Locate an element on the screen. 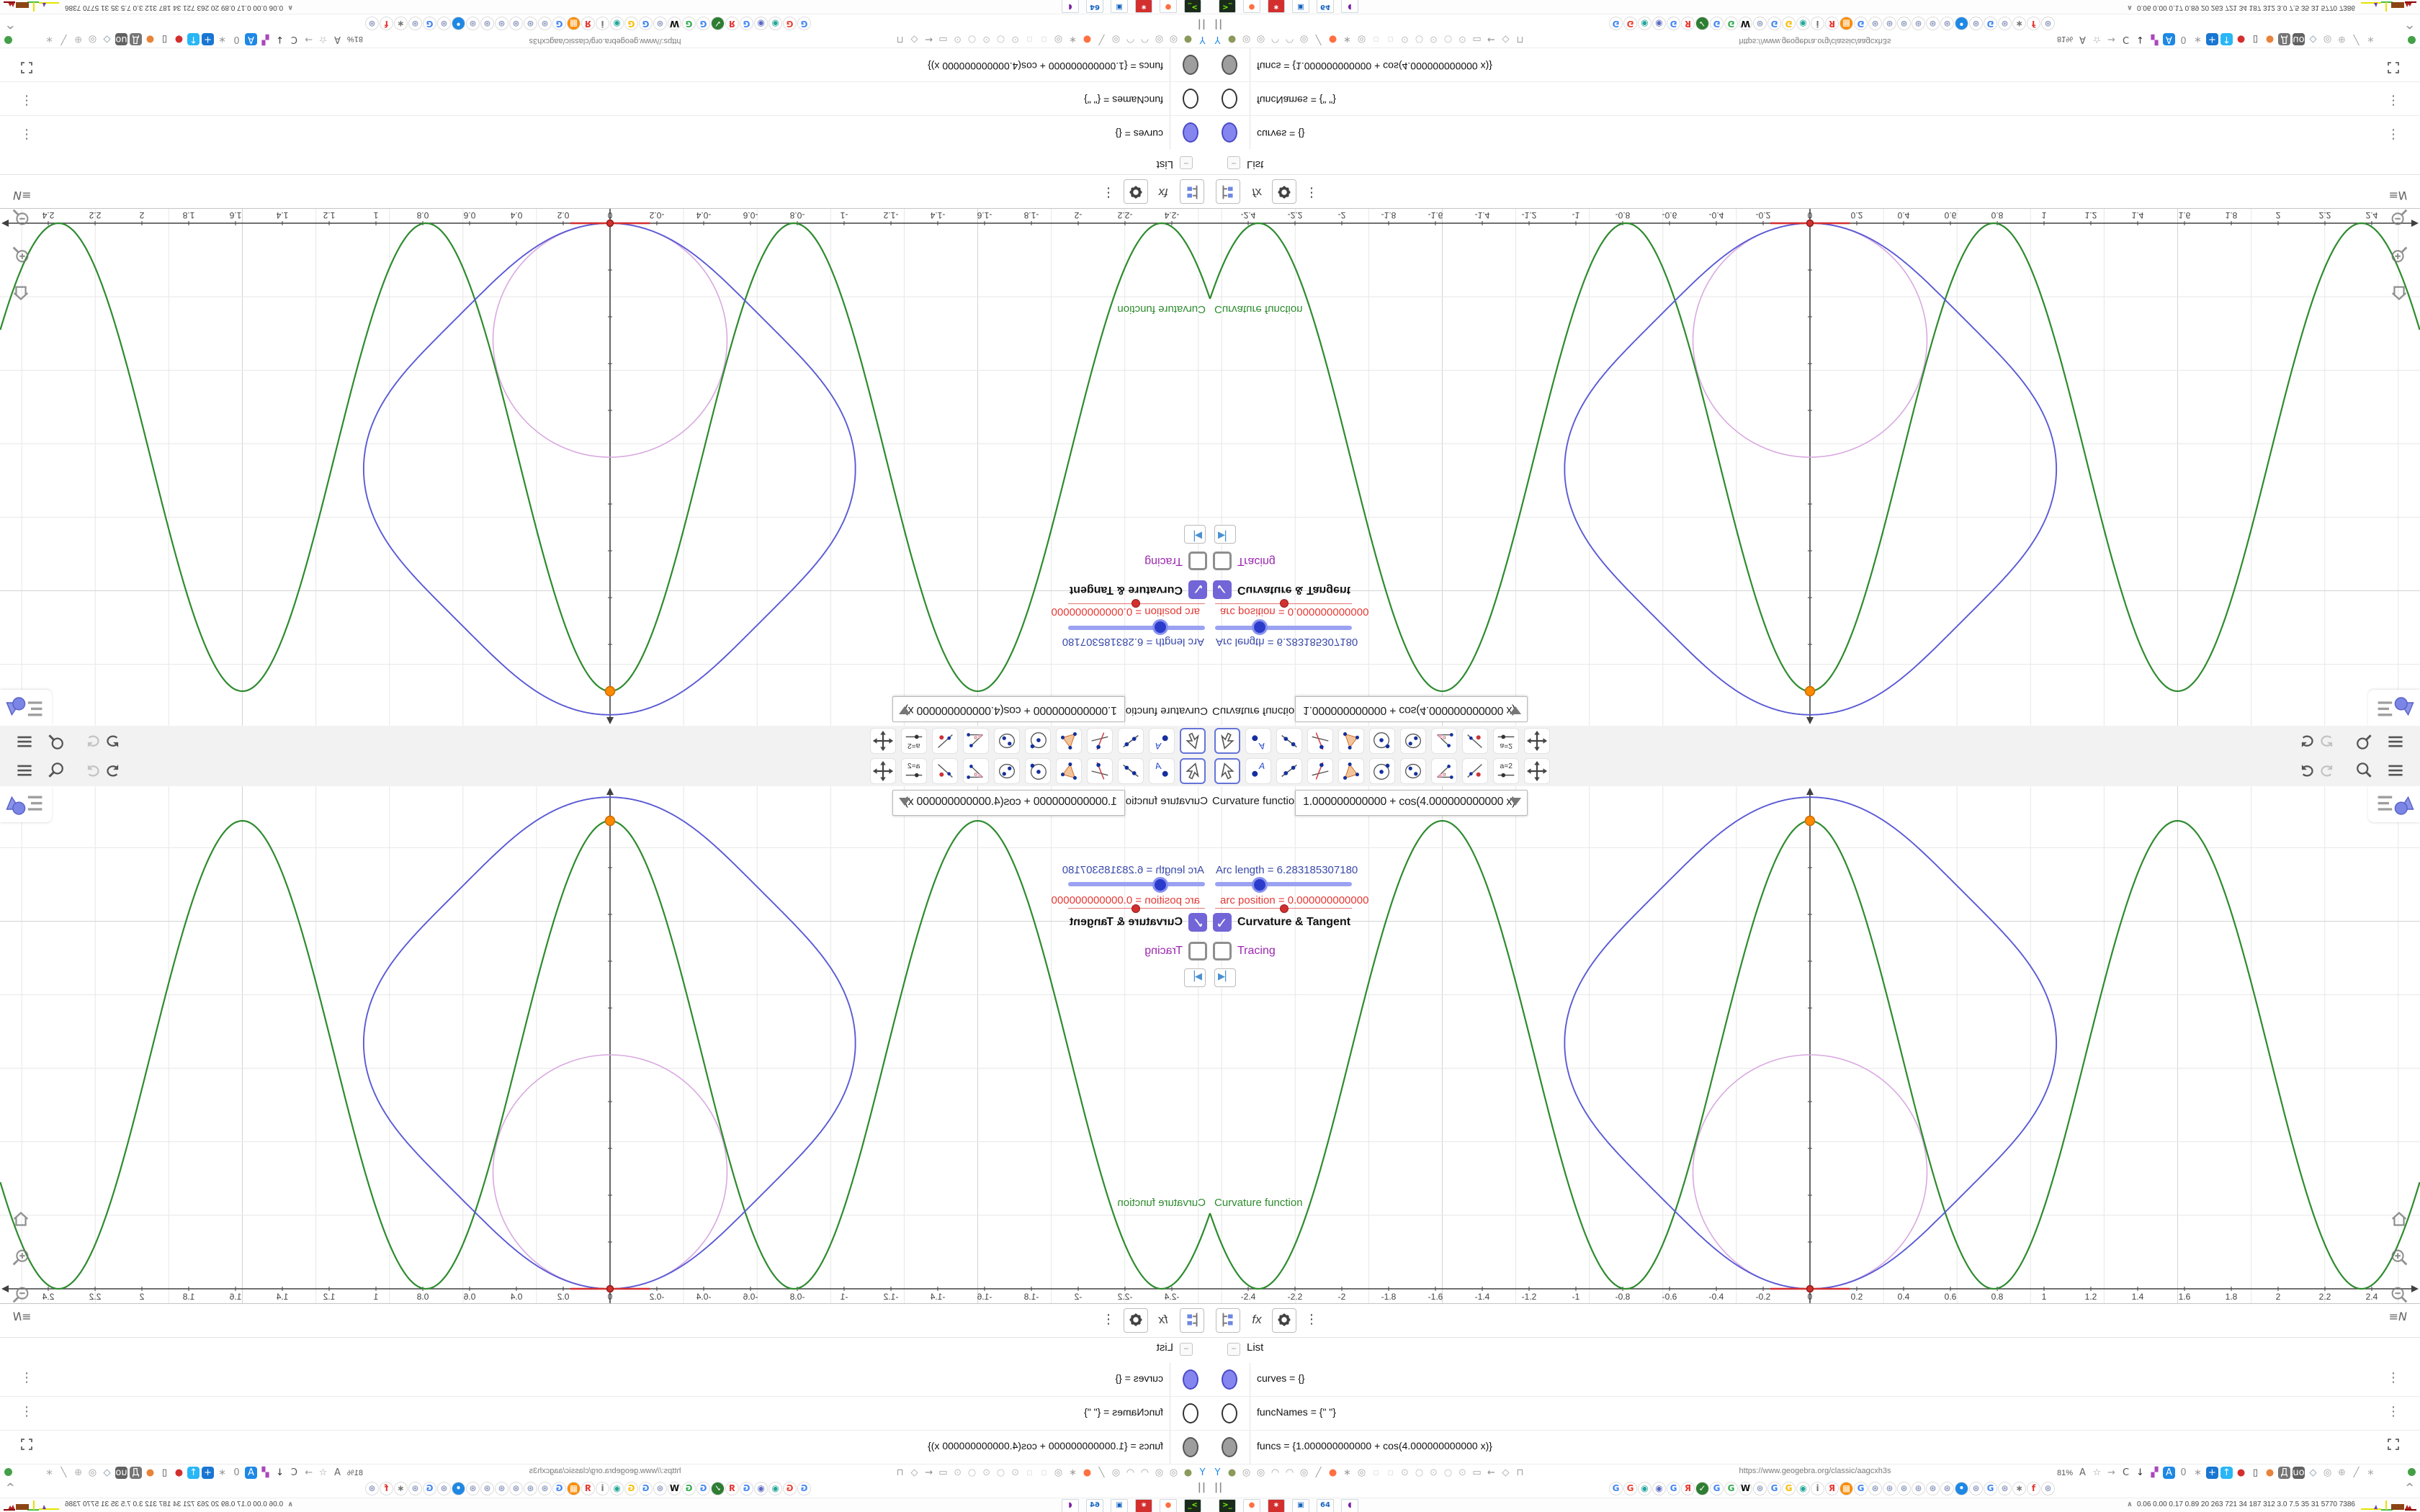 Image resolution: width=2420 pixels, height=1512 pixels. puzzle-icon: ⊕ is located at coordinates (2342, 39).